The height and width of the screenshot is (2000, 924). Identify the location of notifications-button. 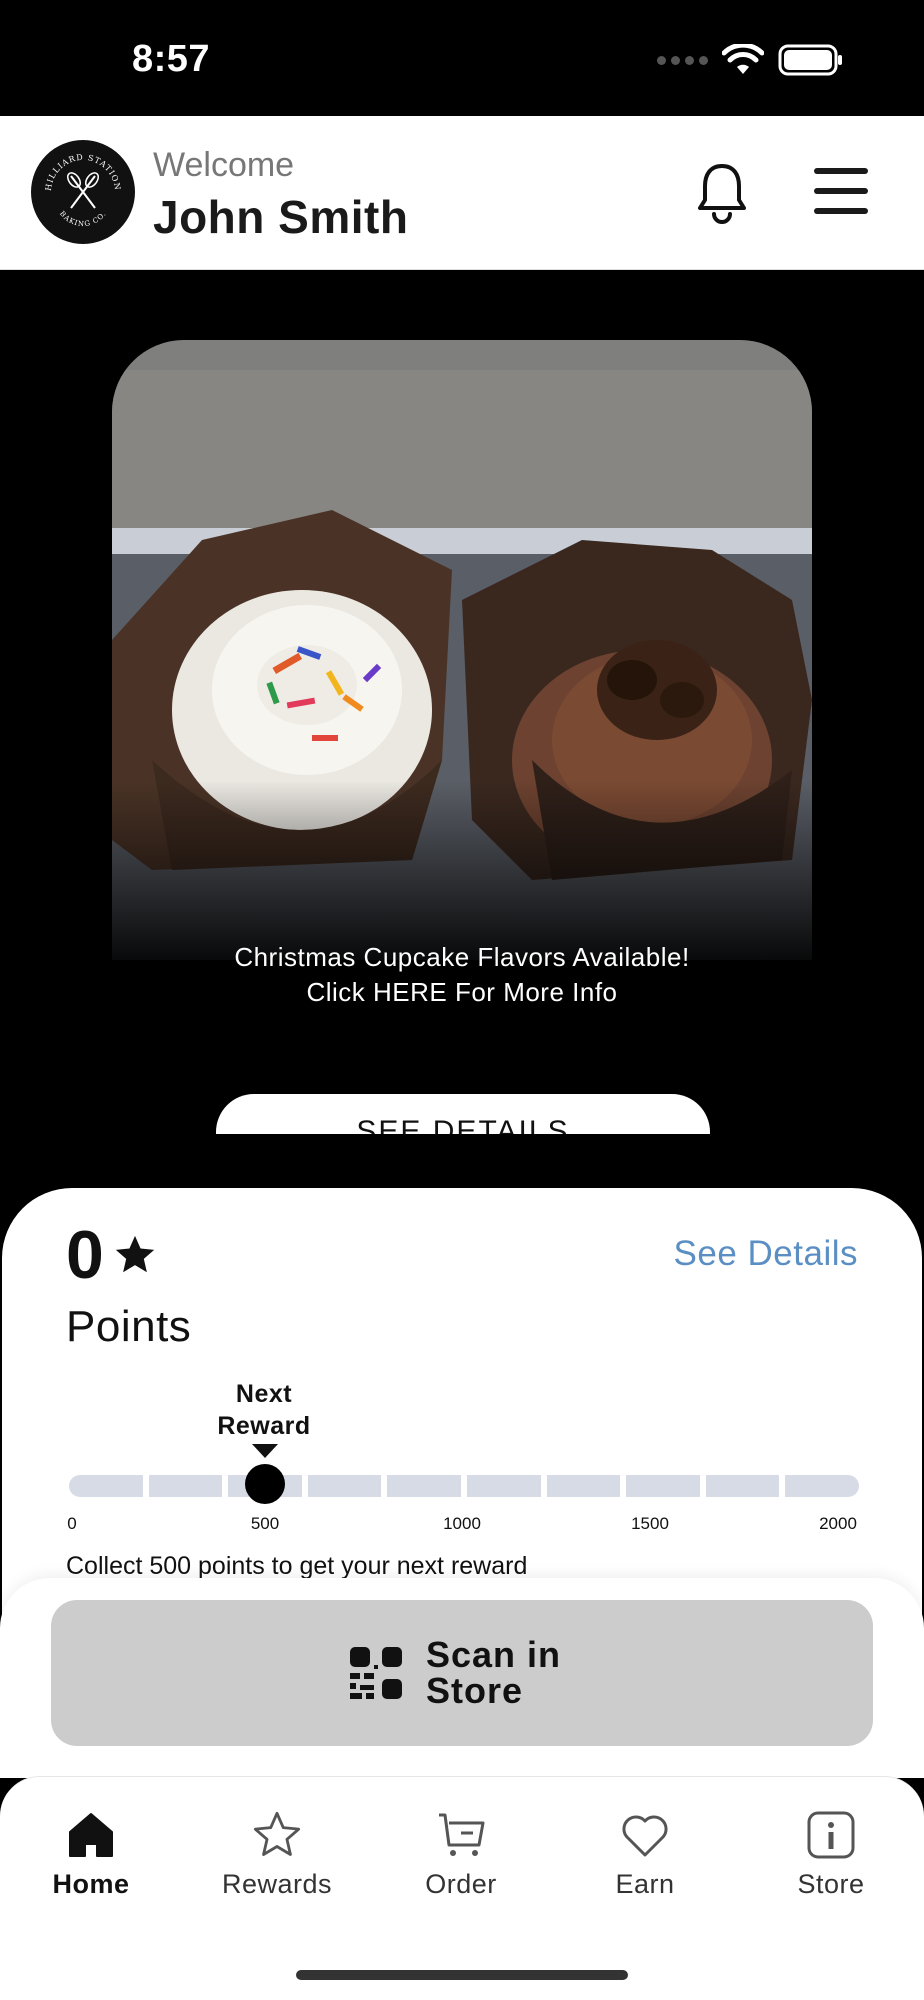
(722, 193).